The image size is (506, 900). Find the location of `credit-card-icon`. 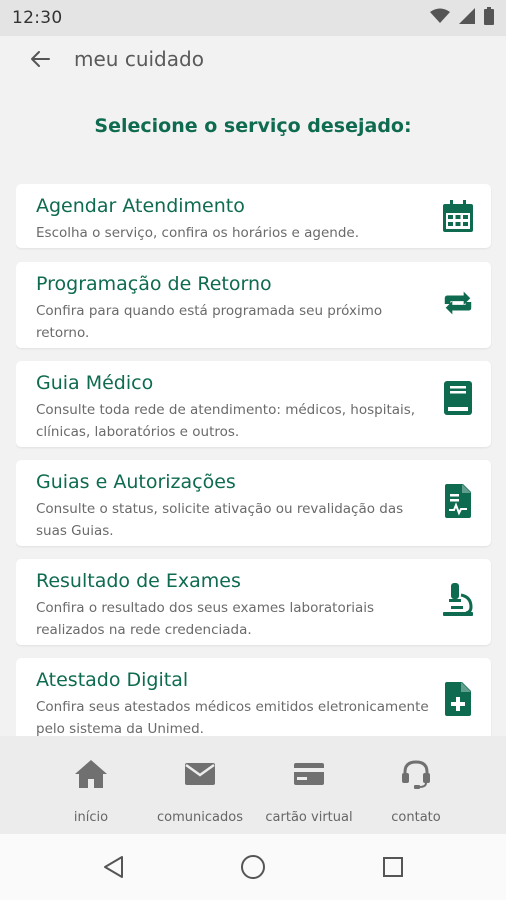

credit-card-icon is located at coordinates (309, 774).